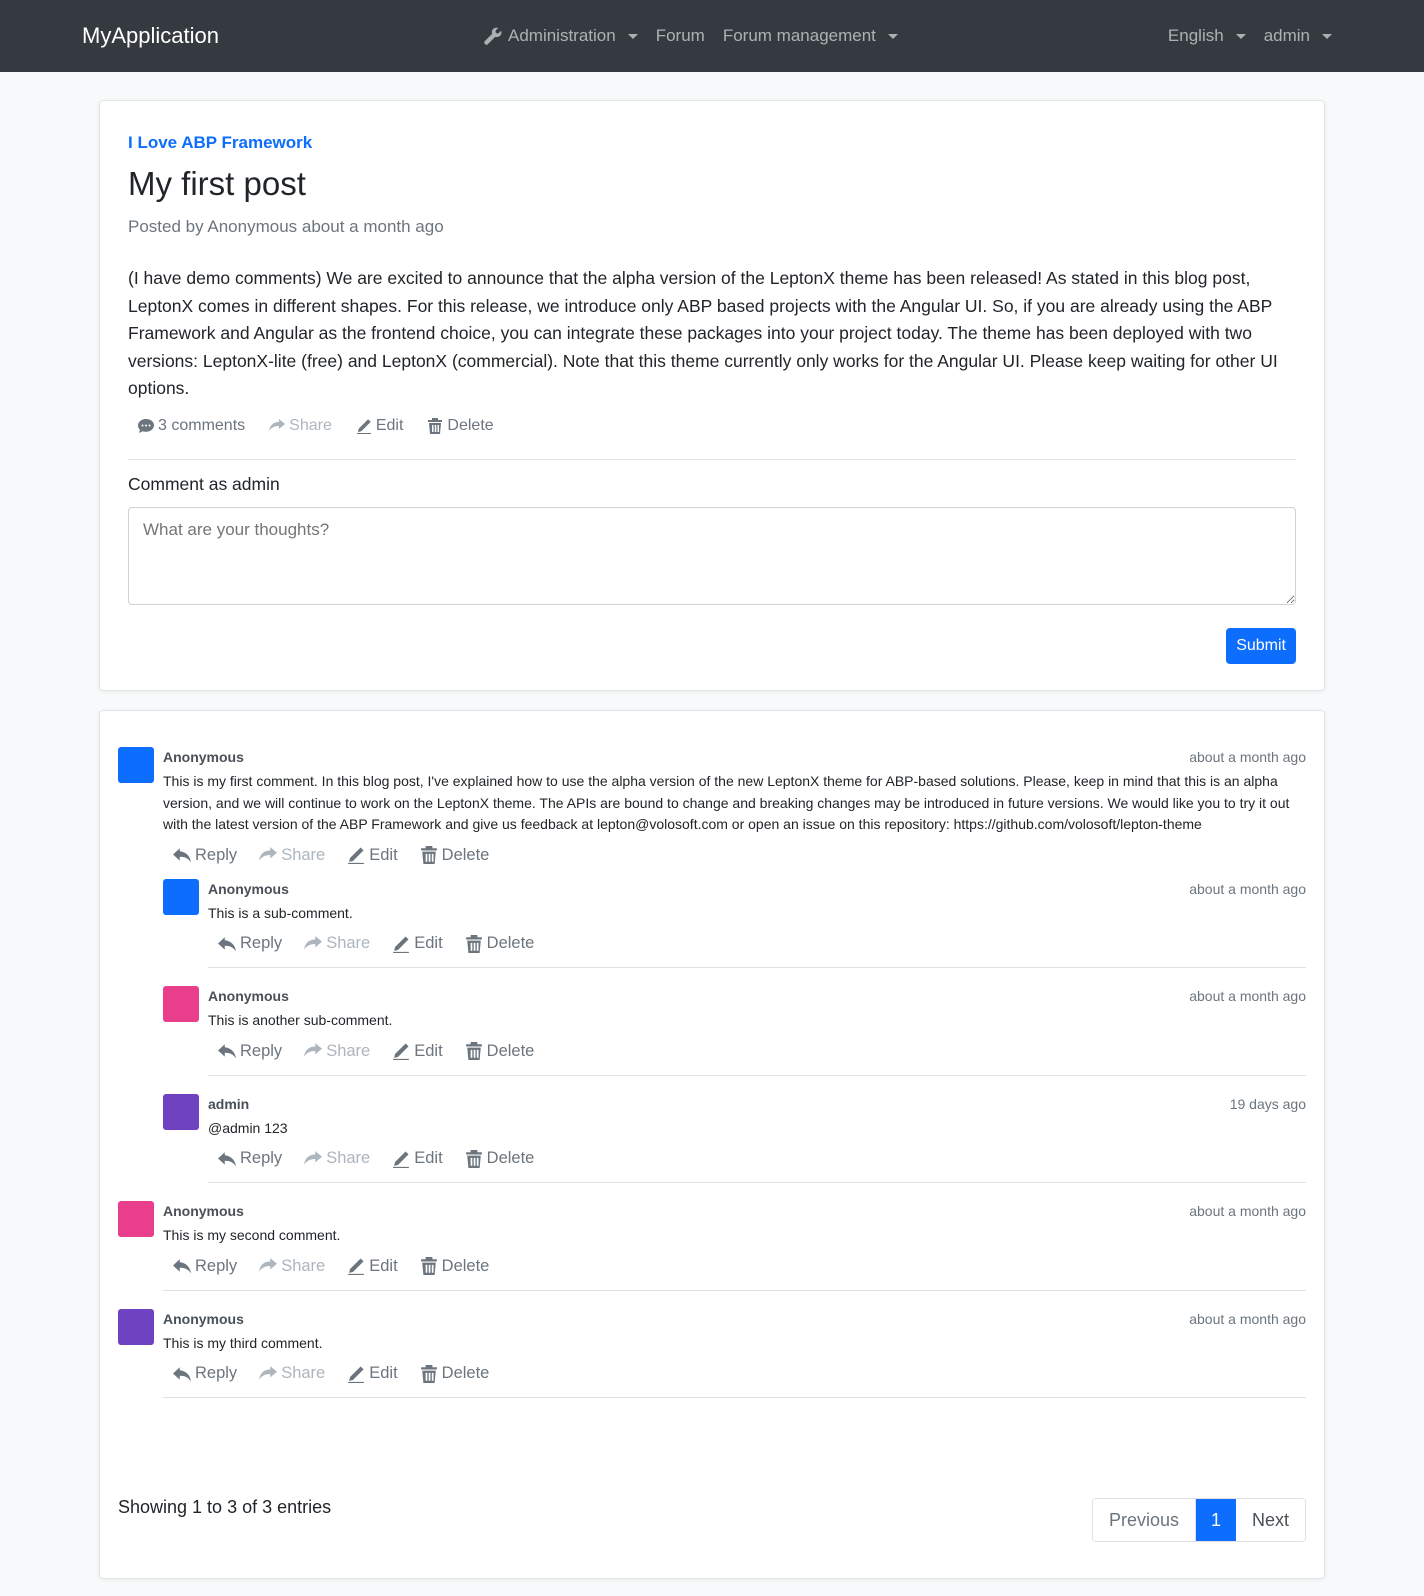 The image size is (1424, 1596). What do you see at coordinates (712, 143) in the screenshot?
I see `post-category-link: I Love ABP Framework` at bounding box center [712, 143].